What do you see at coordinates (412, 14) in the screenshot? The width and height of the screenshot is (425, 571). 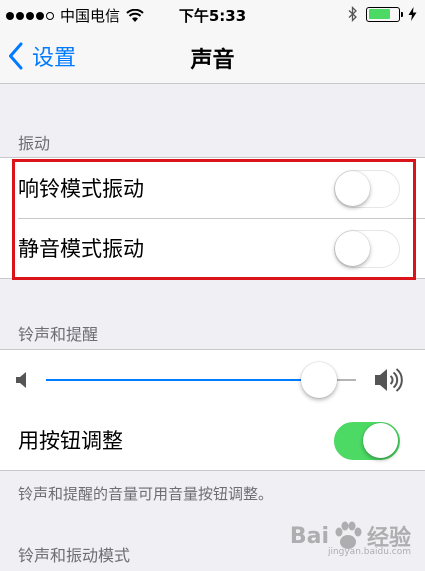 I see `charging-icon` at bounding box center [412, 14].